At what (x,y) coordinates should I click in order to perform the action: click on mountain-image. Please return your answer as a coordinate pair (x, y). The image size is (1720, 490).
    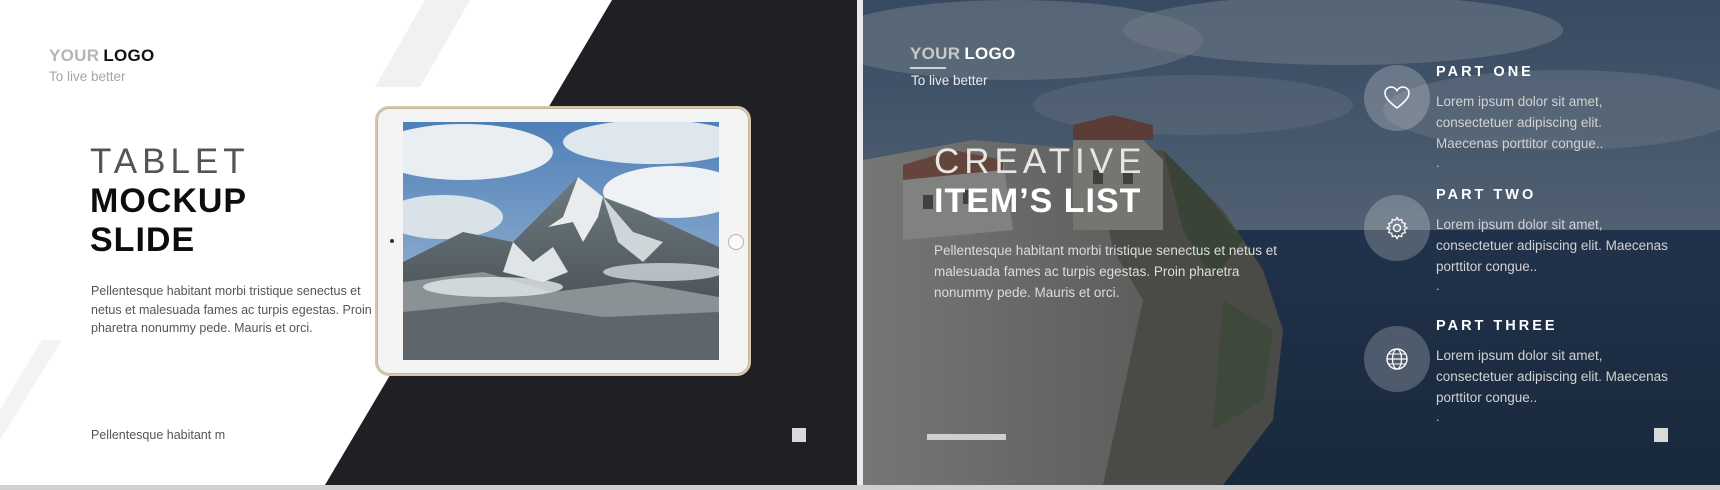
    Looking at the image, I should click on (561, 241).